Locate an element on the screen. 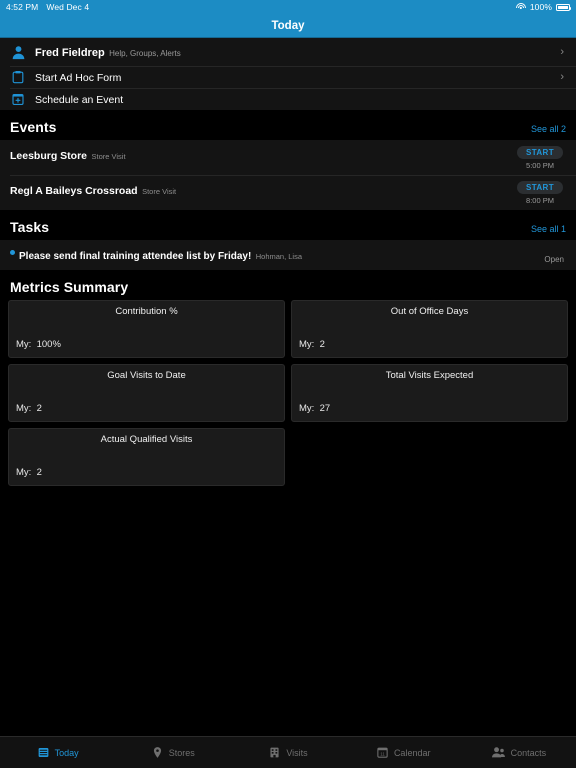  svg-text: 11 is located at coordinates (382, 753).